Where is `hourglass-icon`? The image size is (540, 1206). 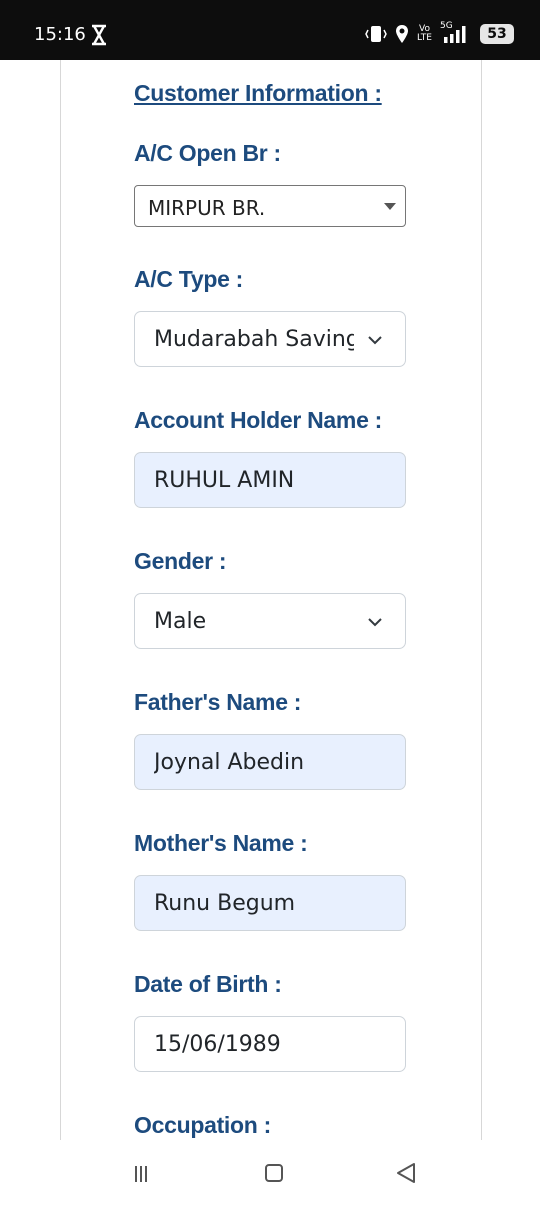 hourglass-icon is located at coordinates (99, 35).